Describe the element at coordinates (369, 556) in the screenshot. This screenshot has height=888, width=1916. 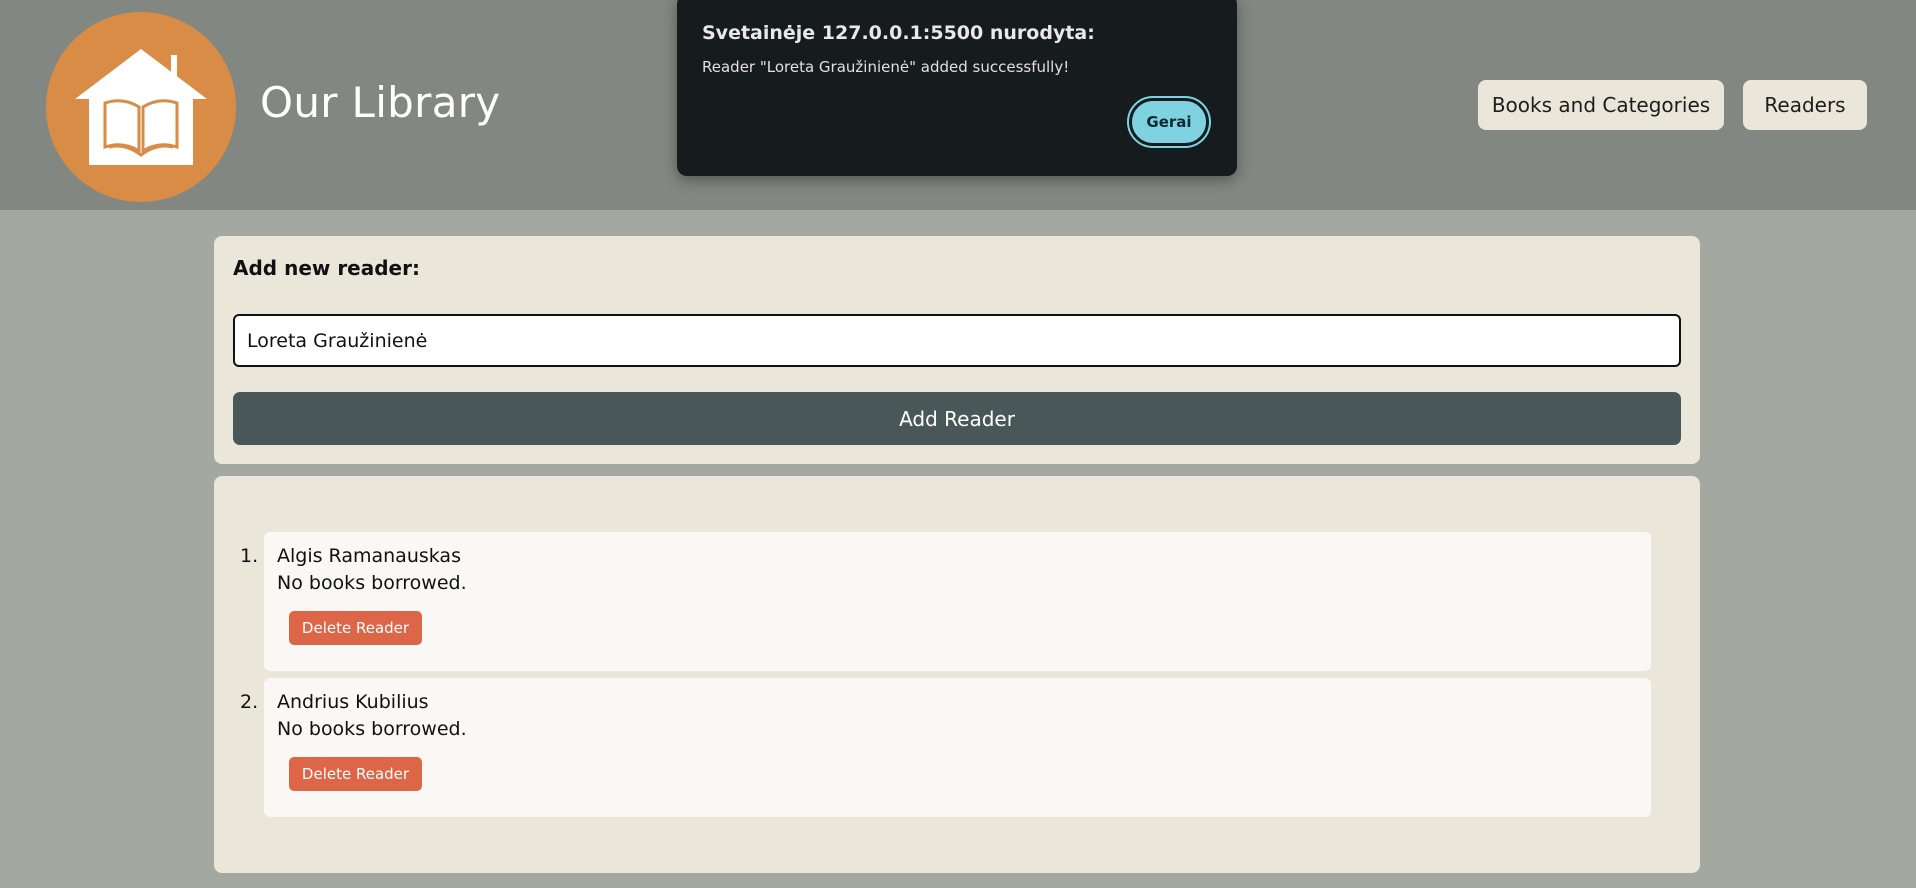
I see `reader-name: Algis Ramanauskas` at that location.